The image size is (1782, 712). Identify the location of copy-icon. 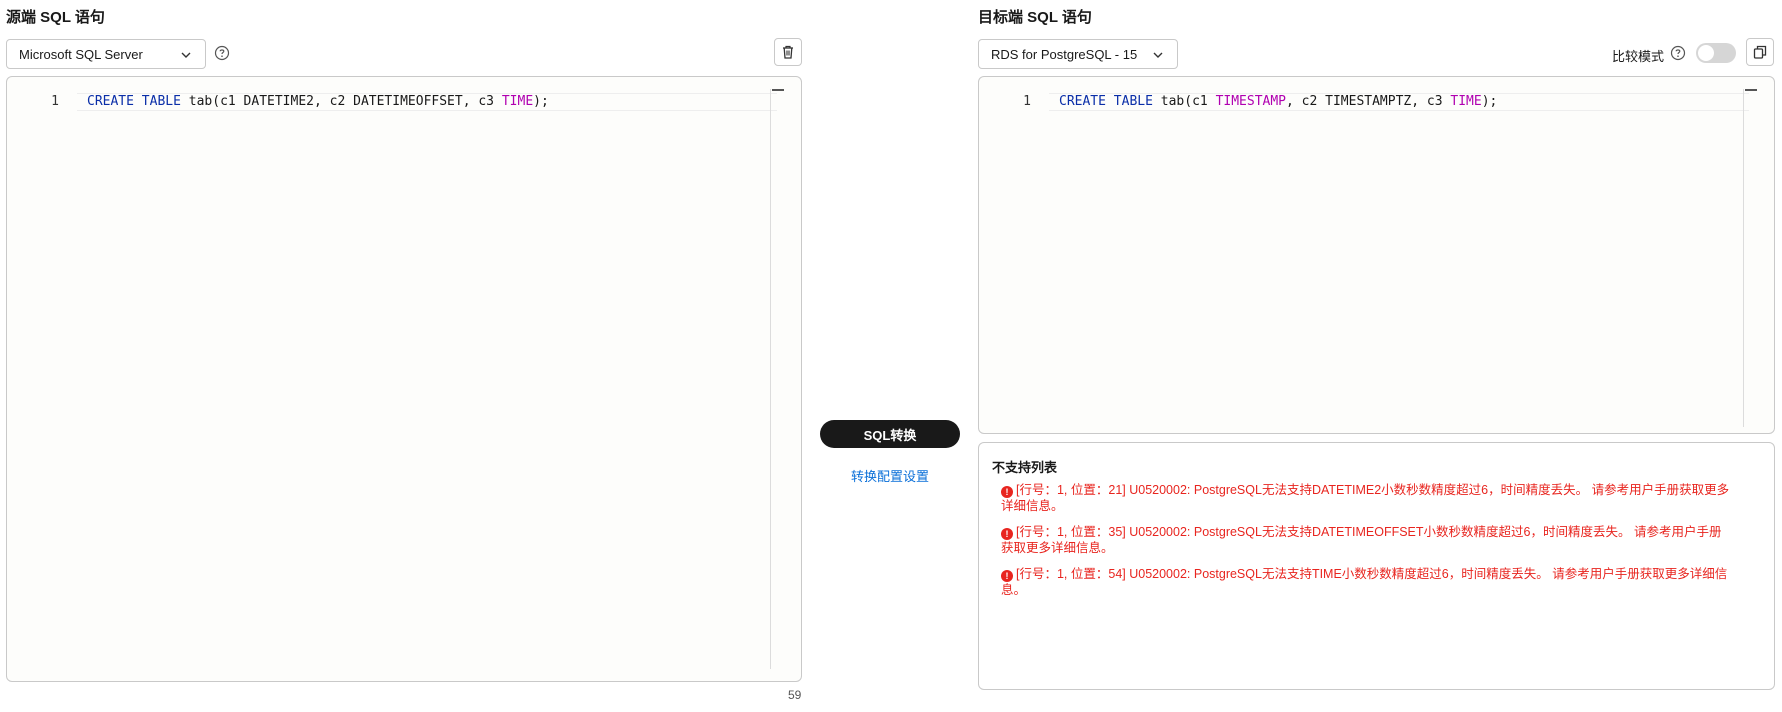
(1760, 52).